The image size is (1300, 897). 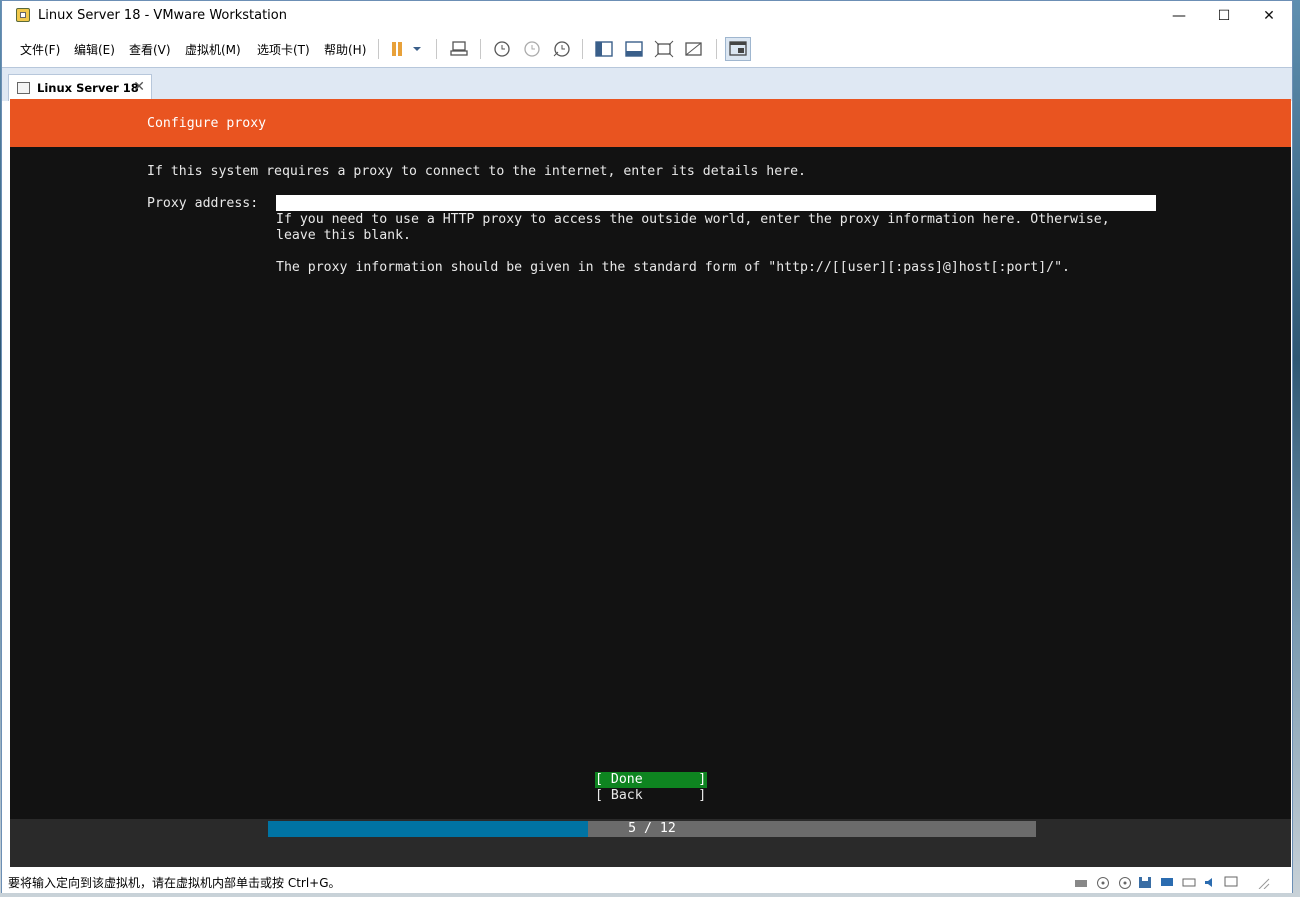 What do you see at coordinates (1125, 881) in the screenshot?
I see `cd-dvd-2-icon` at bounding box center [1125, 881].